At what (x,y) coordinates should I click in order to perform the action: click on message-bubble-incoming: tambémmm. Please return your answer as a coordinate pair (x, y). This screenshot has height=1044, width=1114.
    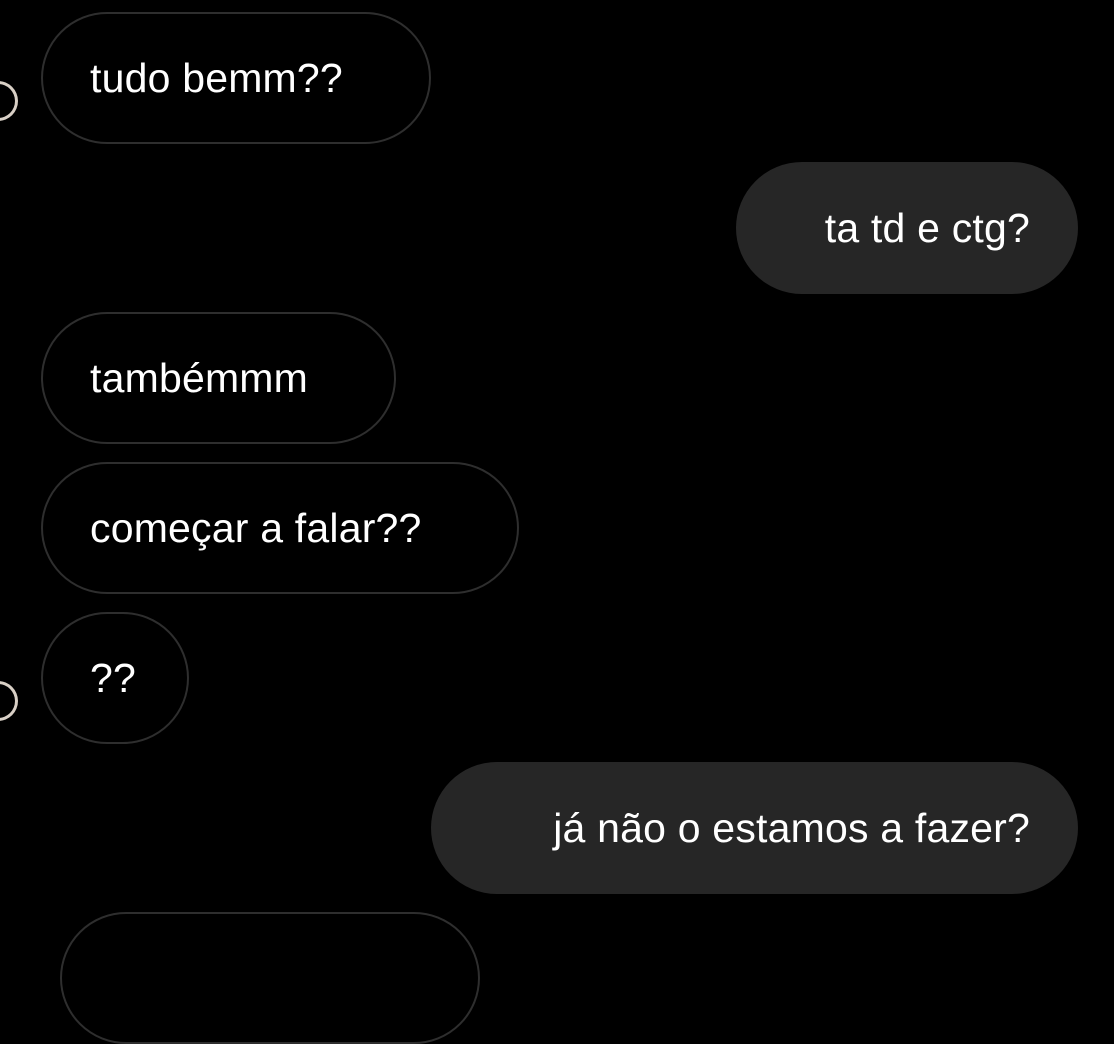
    Looking at the image, I should click on (218, 378).